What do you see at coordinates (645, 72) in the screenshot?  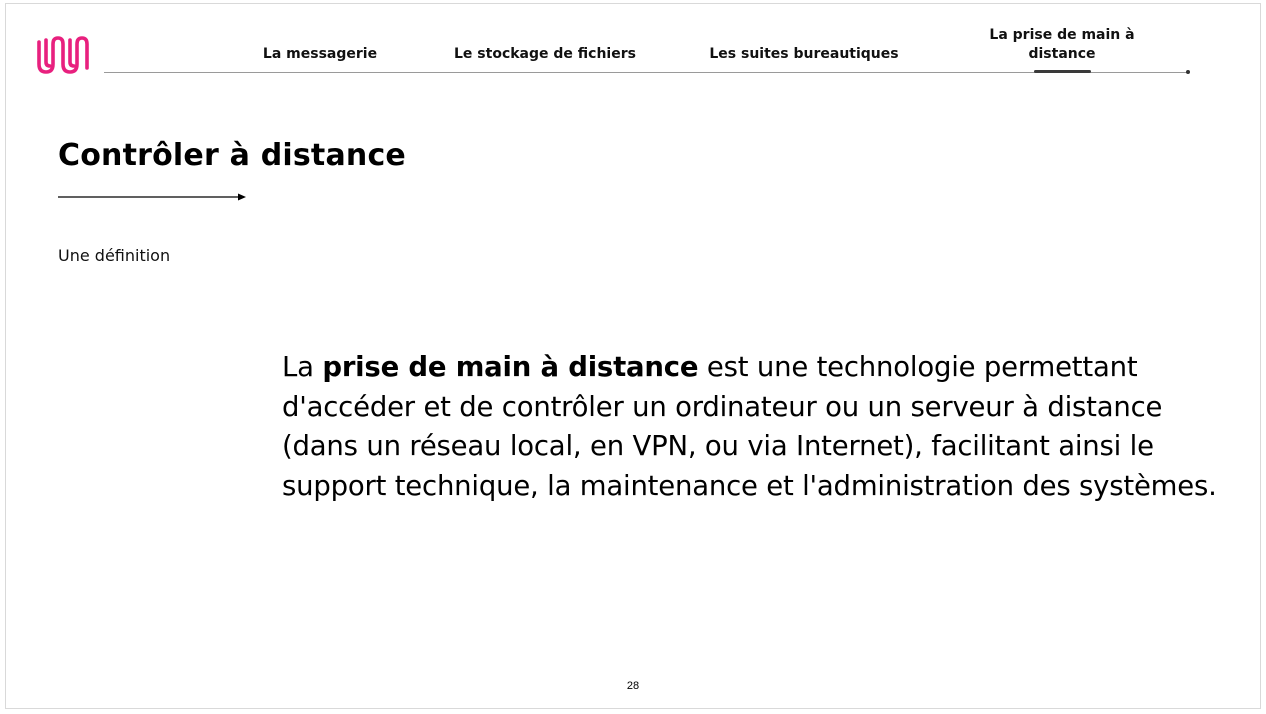 I see `nav-divider` at bounding box center [645, 72].